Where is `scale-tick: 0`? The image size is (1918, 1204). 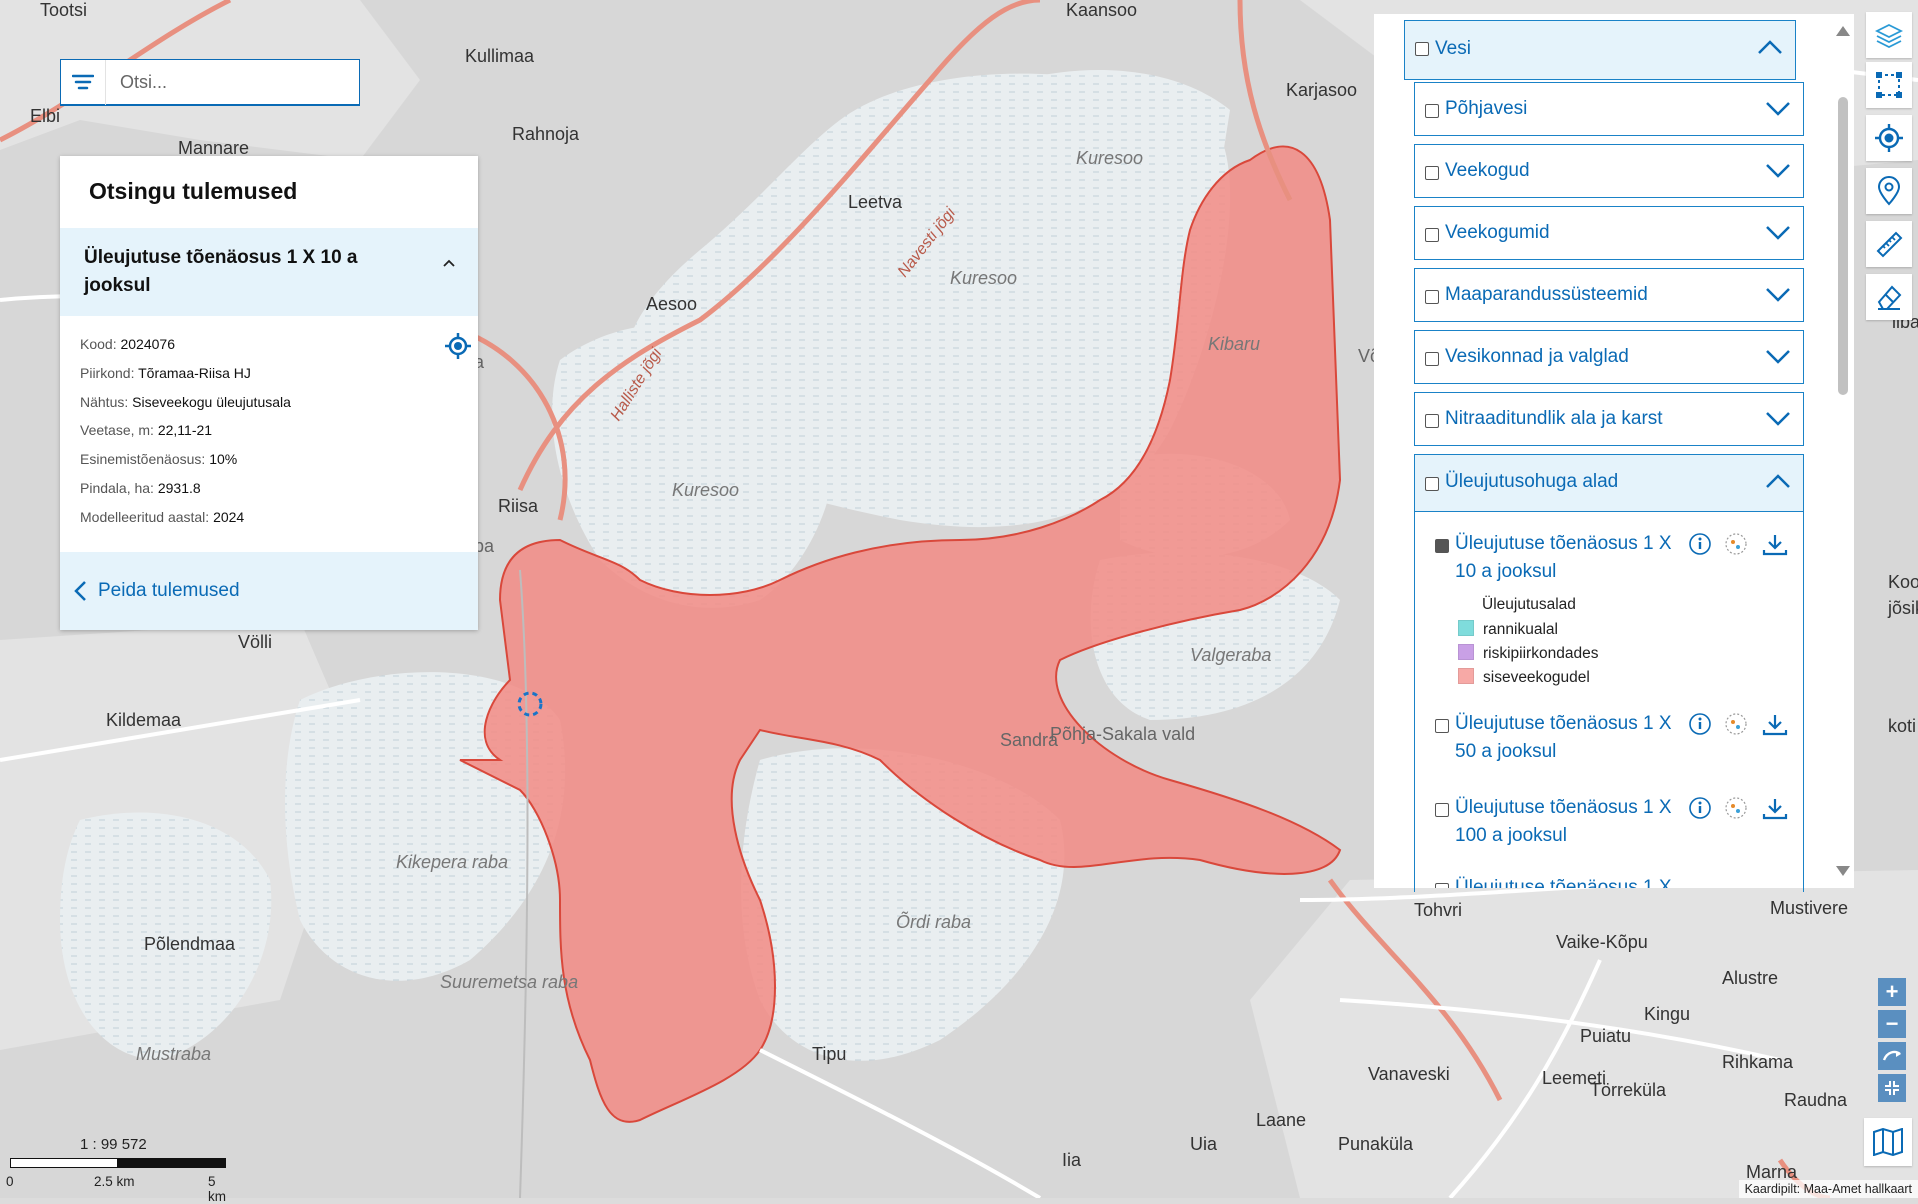 scale-tick: 0 is located at coordinates (10, 1181).